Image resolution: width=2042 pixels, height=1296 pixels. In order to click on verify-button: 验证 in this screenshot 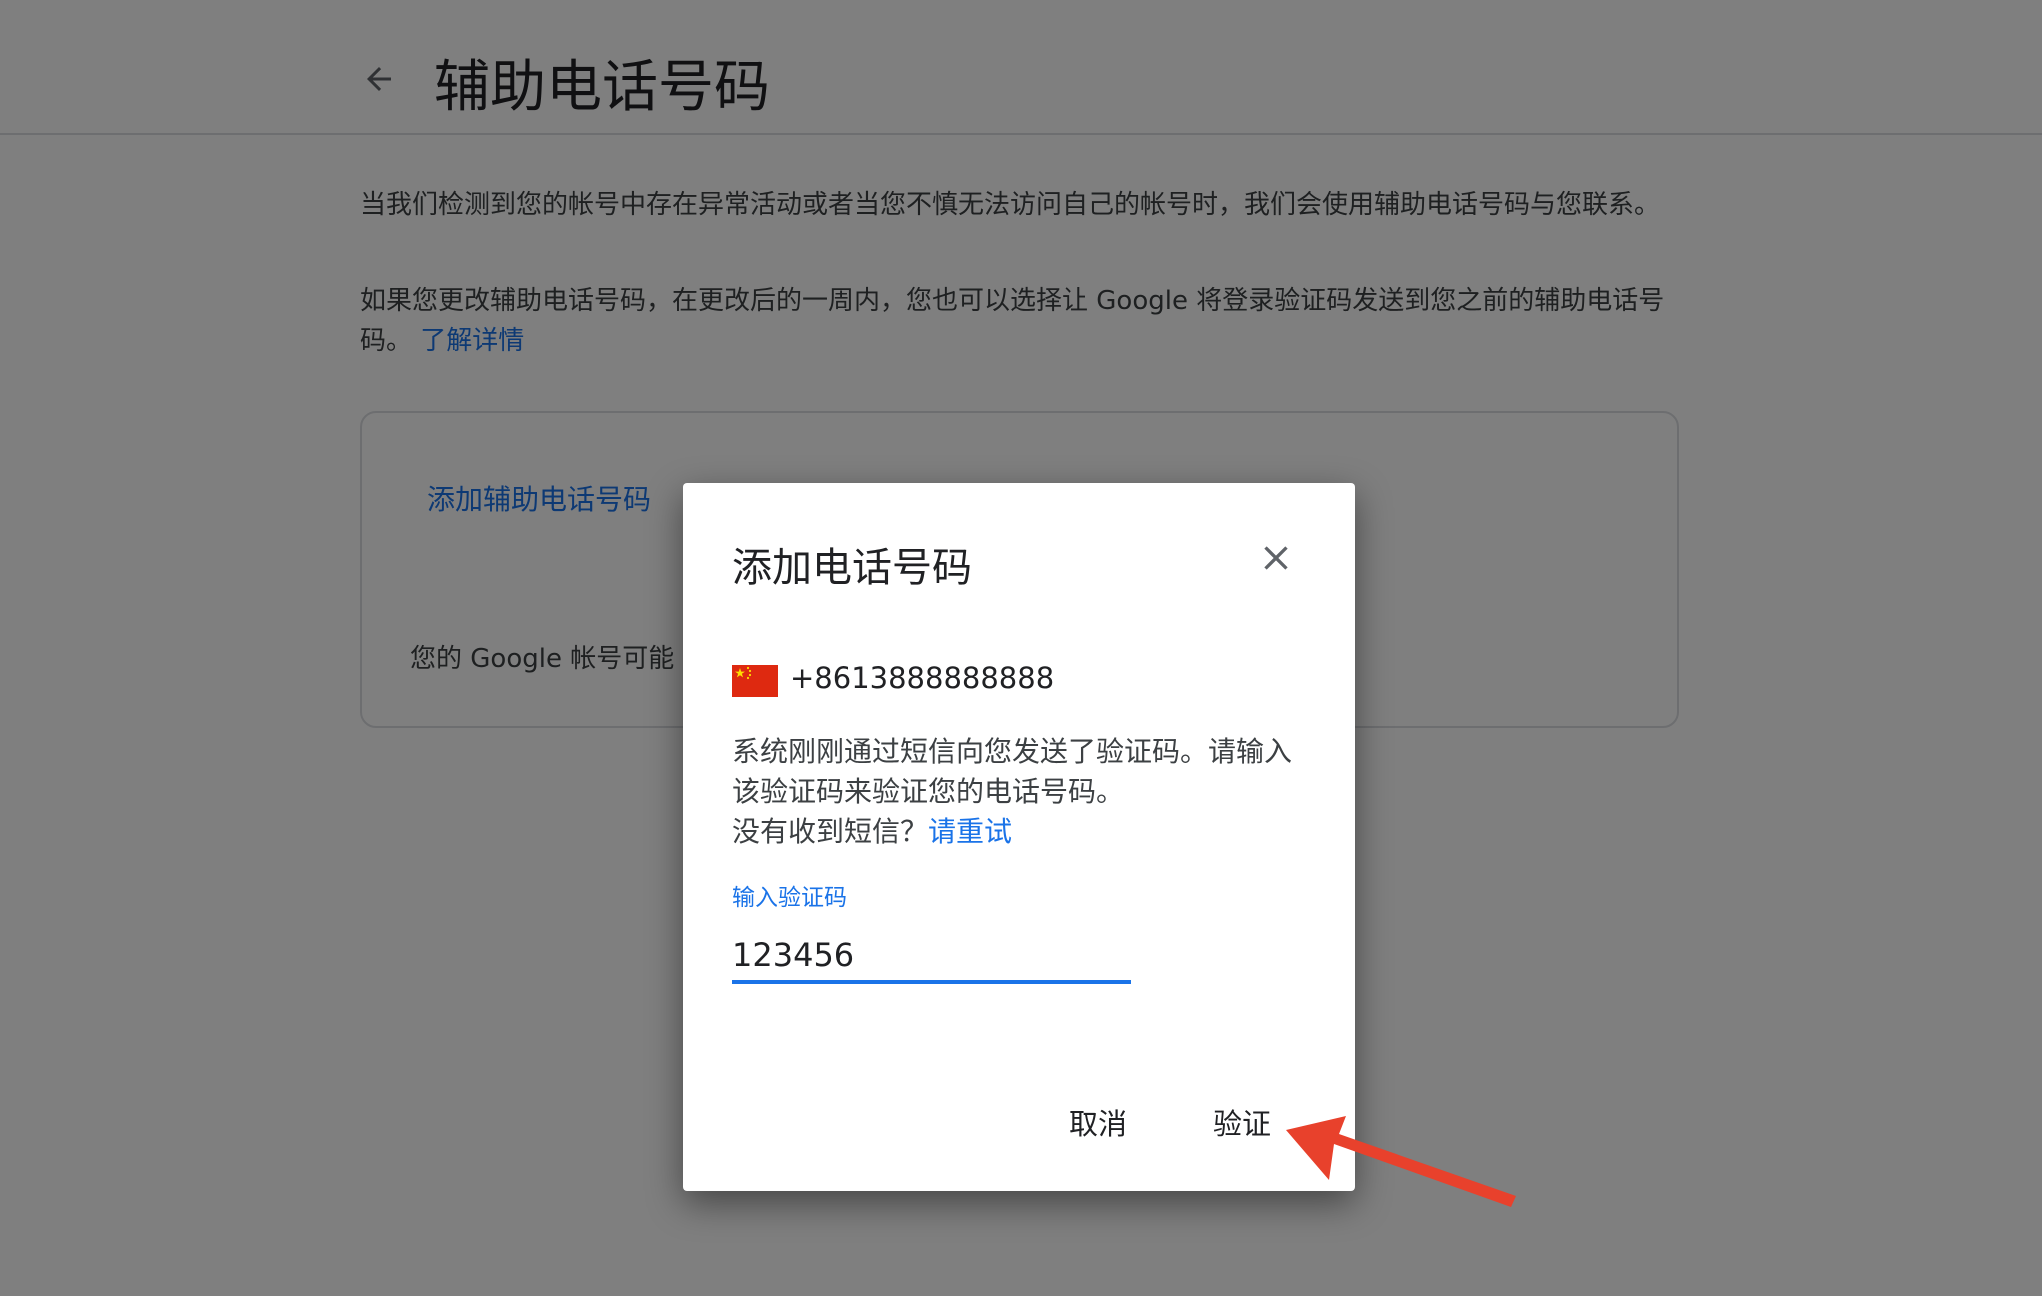, I will do `click(1242, 1122)`.